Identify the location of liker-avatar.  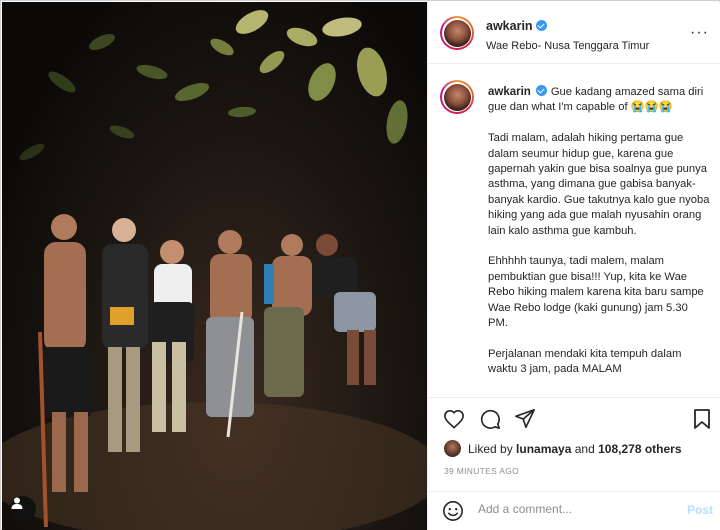
(452, 448).